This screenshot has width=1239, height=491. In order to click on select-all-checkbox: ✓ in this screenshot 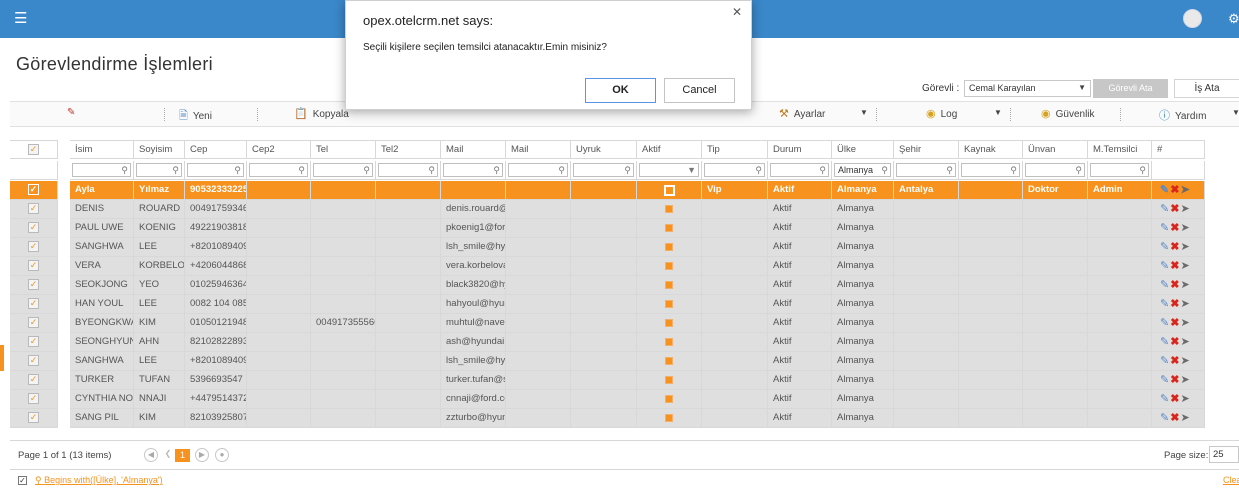, I will do `click(33, 149)`.